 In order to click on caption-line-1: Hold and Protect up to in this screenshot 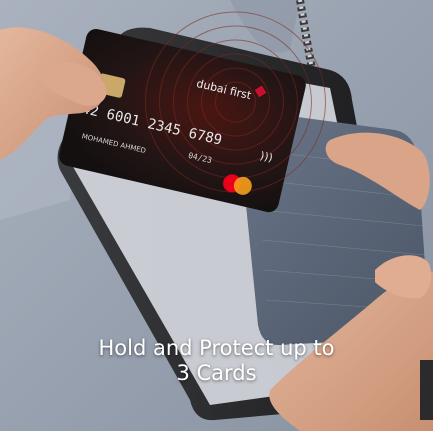, I will do `click(216, 348)`.